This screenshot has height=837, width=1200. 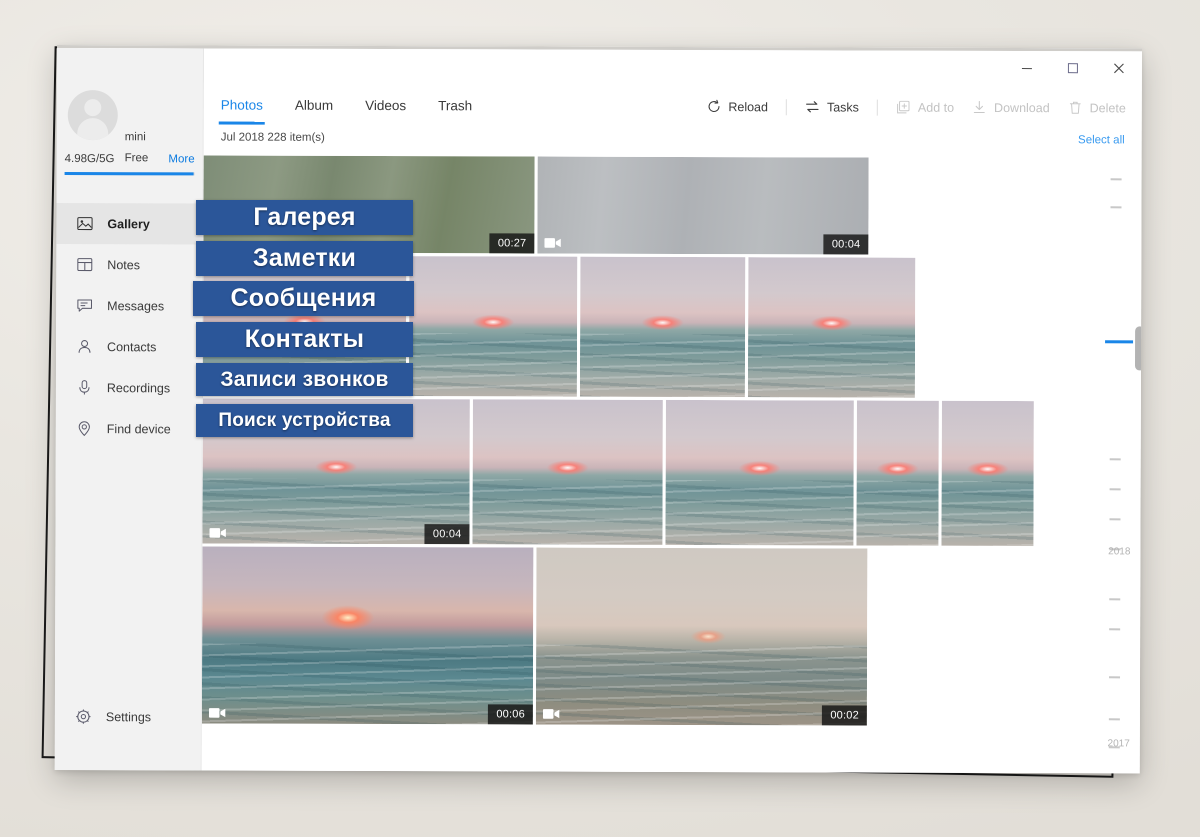 I want to click on storage-row: 4.98G/5G More, so click(x=130, y=159).